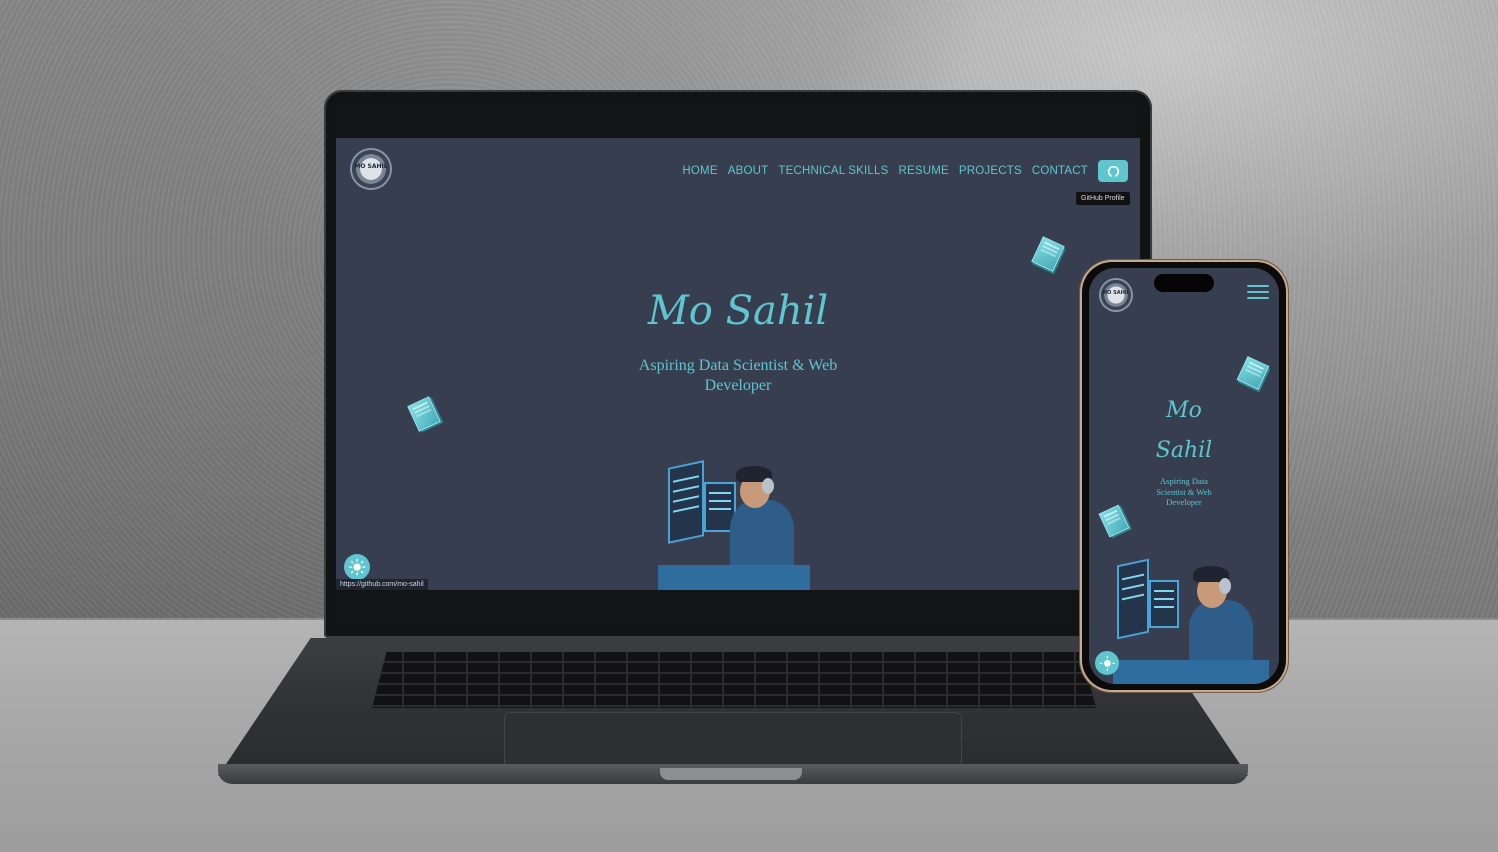  I want to click on nav-about: ABOUT, so click(748, 171).